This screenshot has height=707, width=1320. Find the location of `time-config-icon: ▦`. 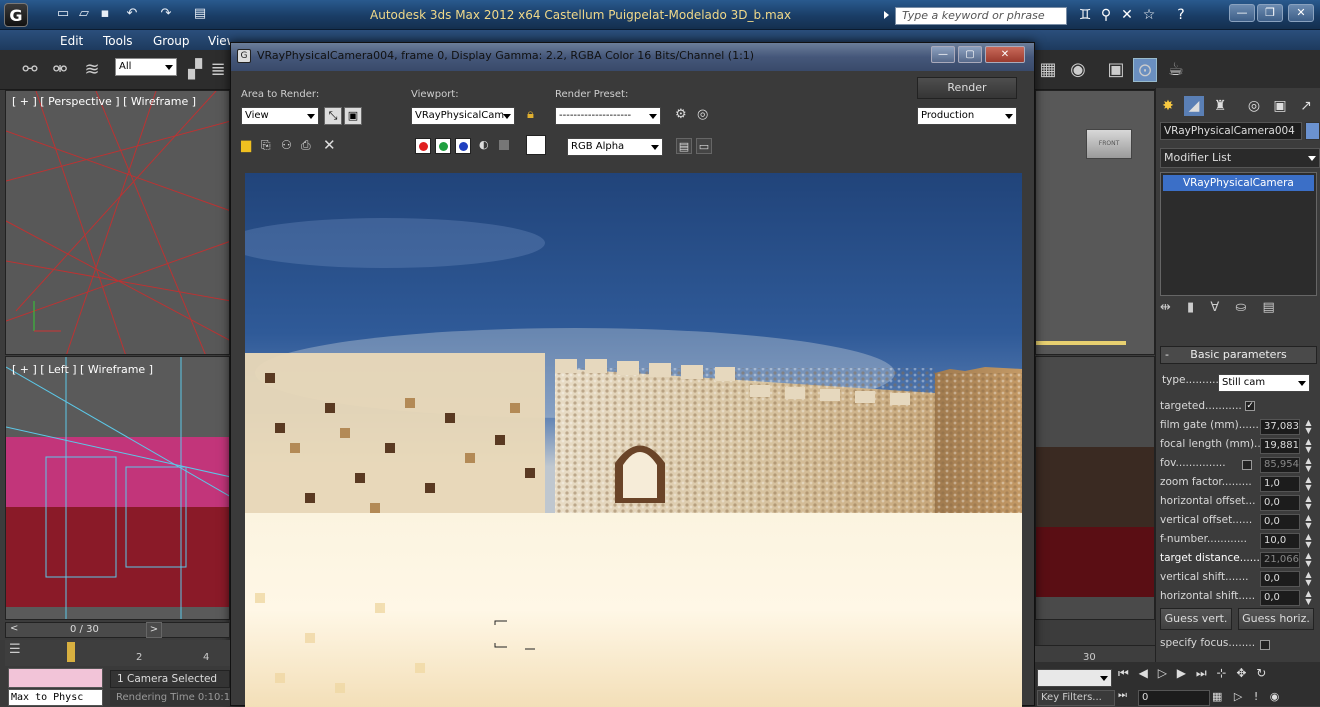

time-config-icon: ▦ is located at coordinates (1219, 696).